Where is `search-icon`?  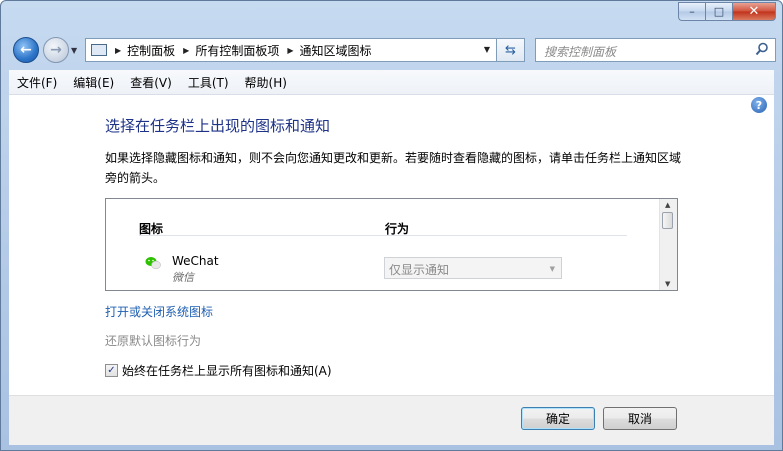 search-icon is located at coordinates (762, 49).